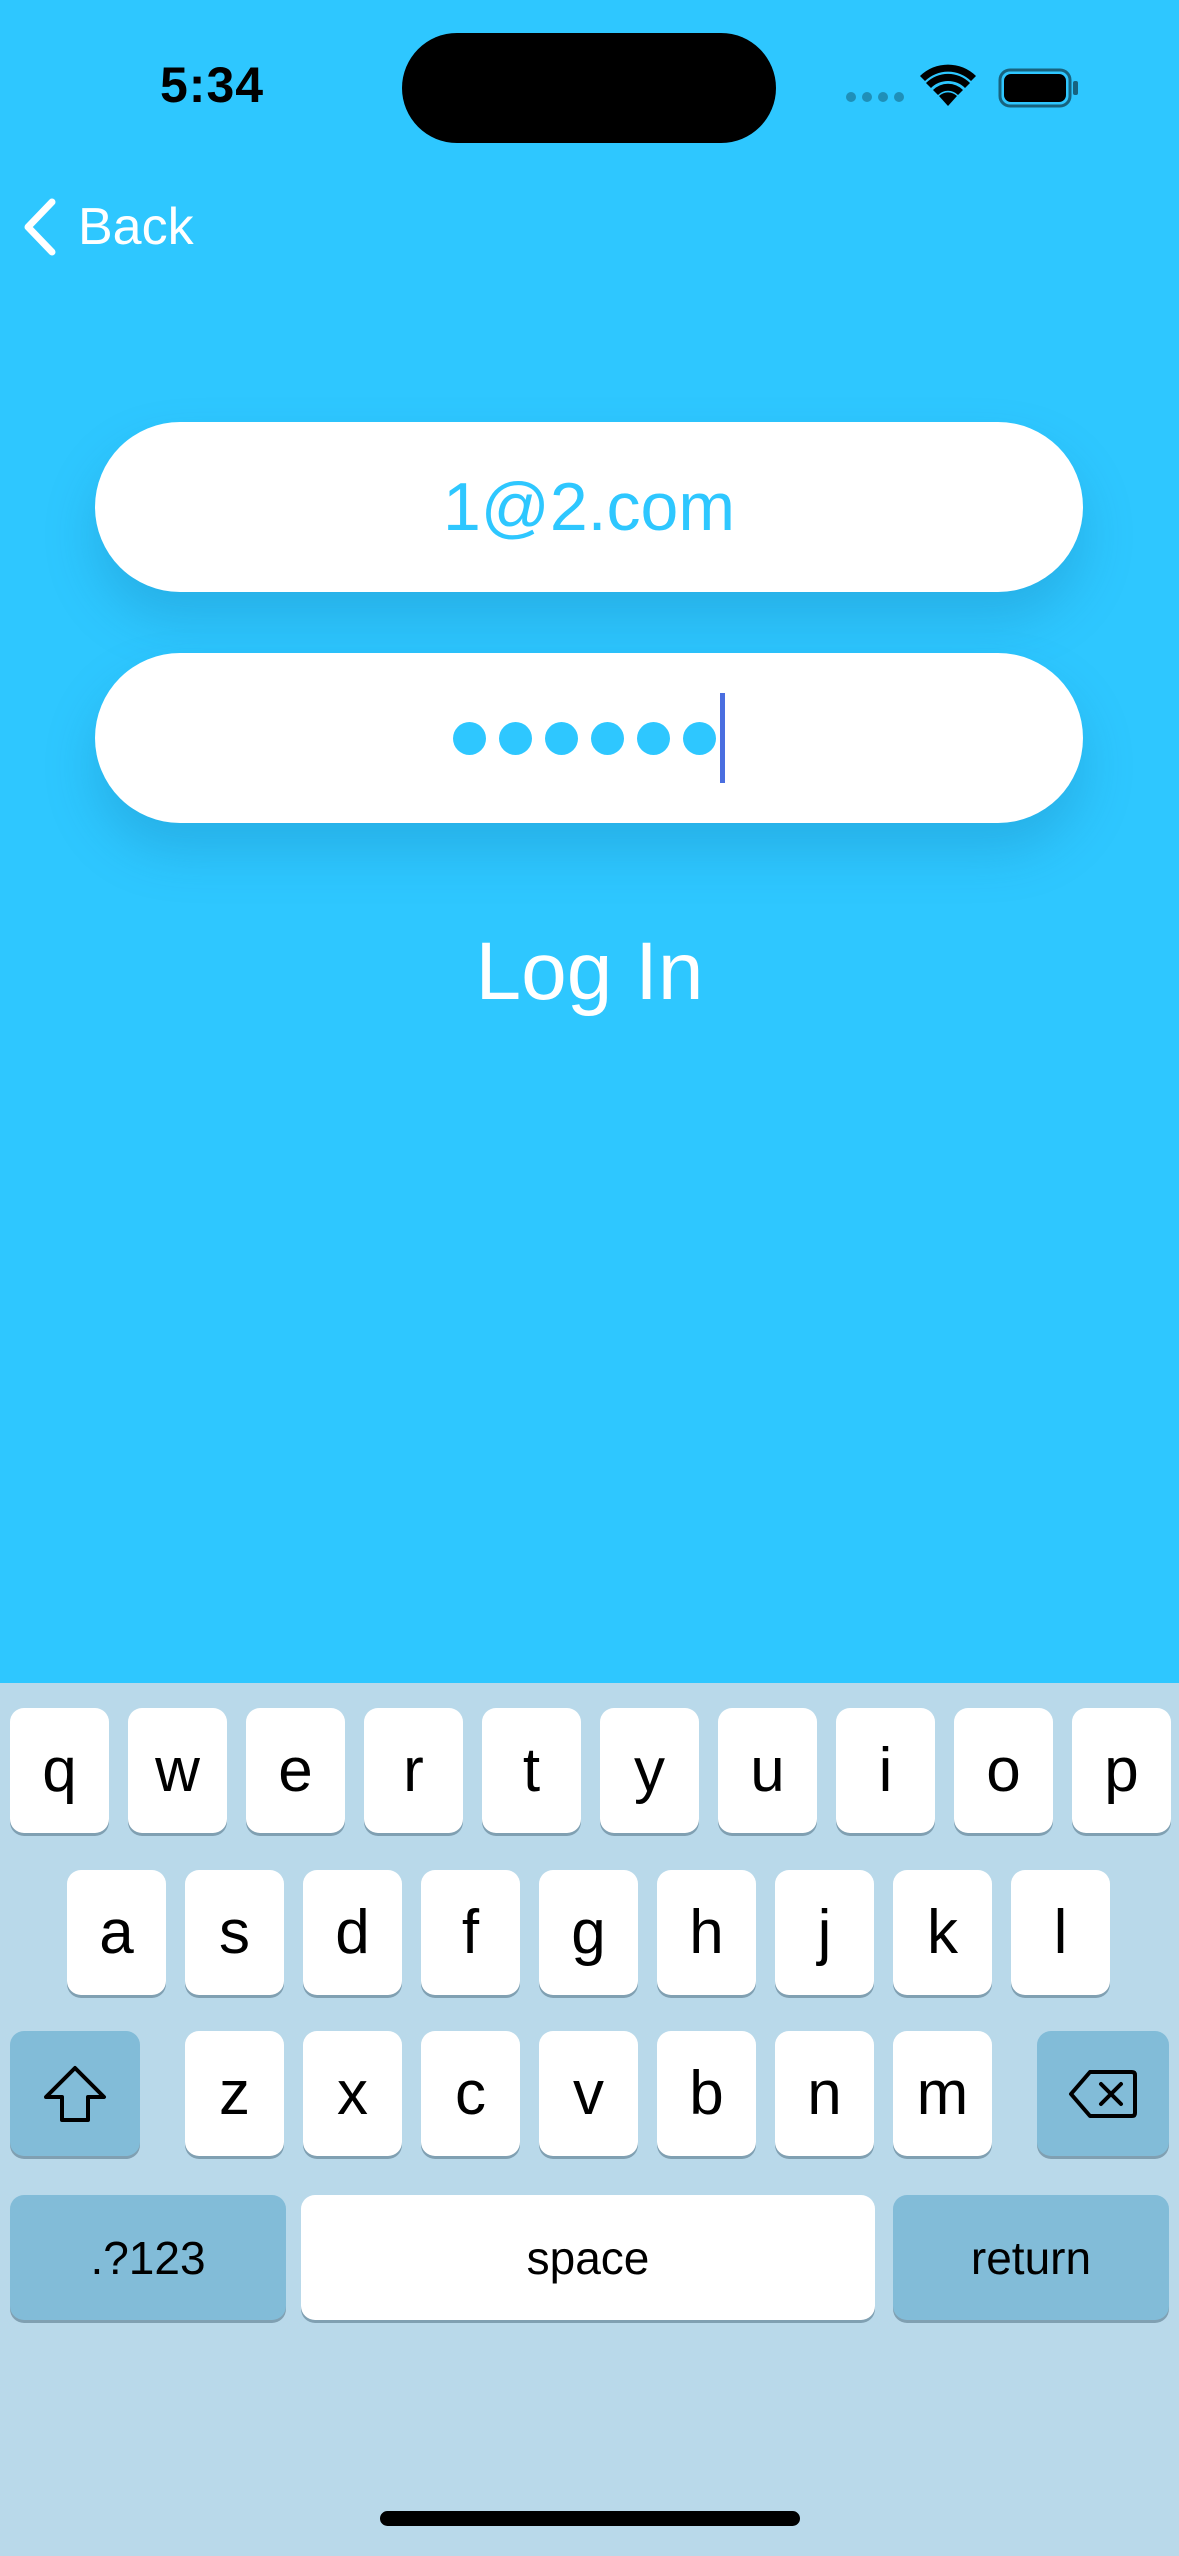 This screenshot has width=1179, height=2556. Describe the element at coordinates (136, 227) in the screenshot. I see `back-label: Back` at that location.